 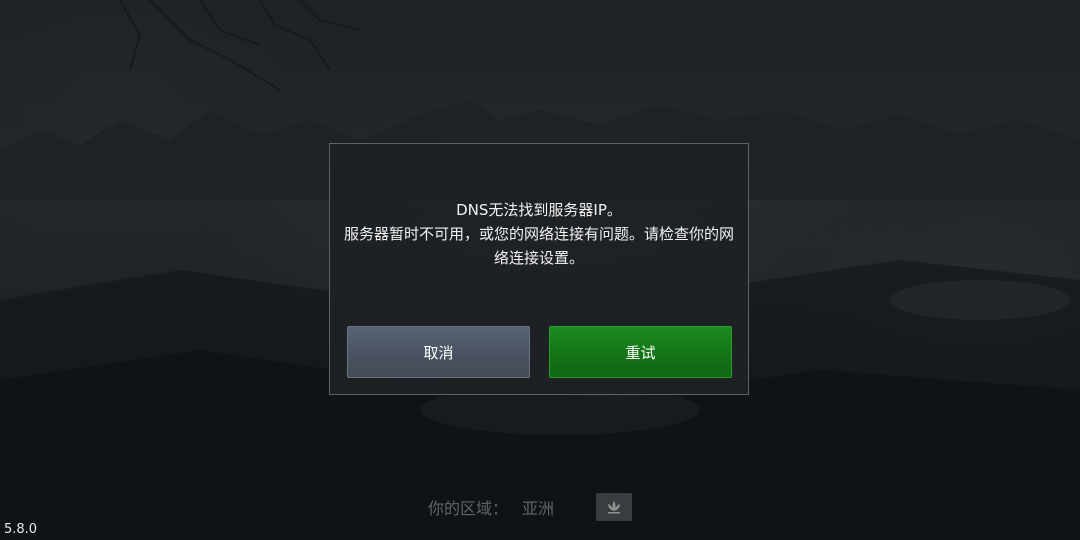 What do you see at coordinates (468, 508) in the screenshot?
I see `region-label: 你的区域：` at bounding box center [468, 508].